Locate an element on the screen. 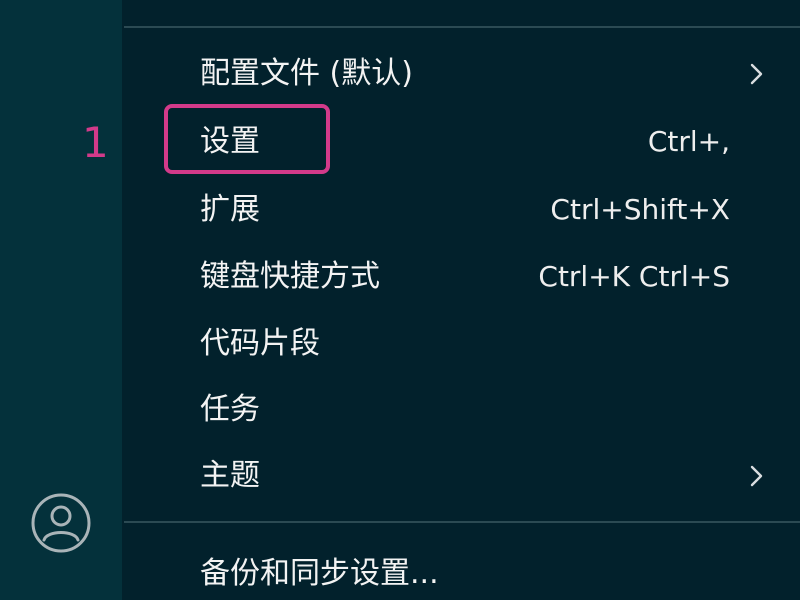 This screenshot has height=600, width=800. menu-item-label: 扩展 is located at coordinates (230, 209).